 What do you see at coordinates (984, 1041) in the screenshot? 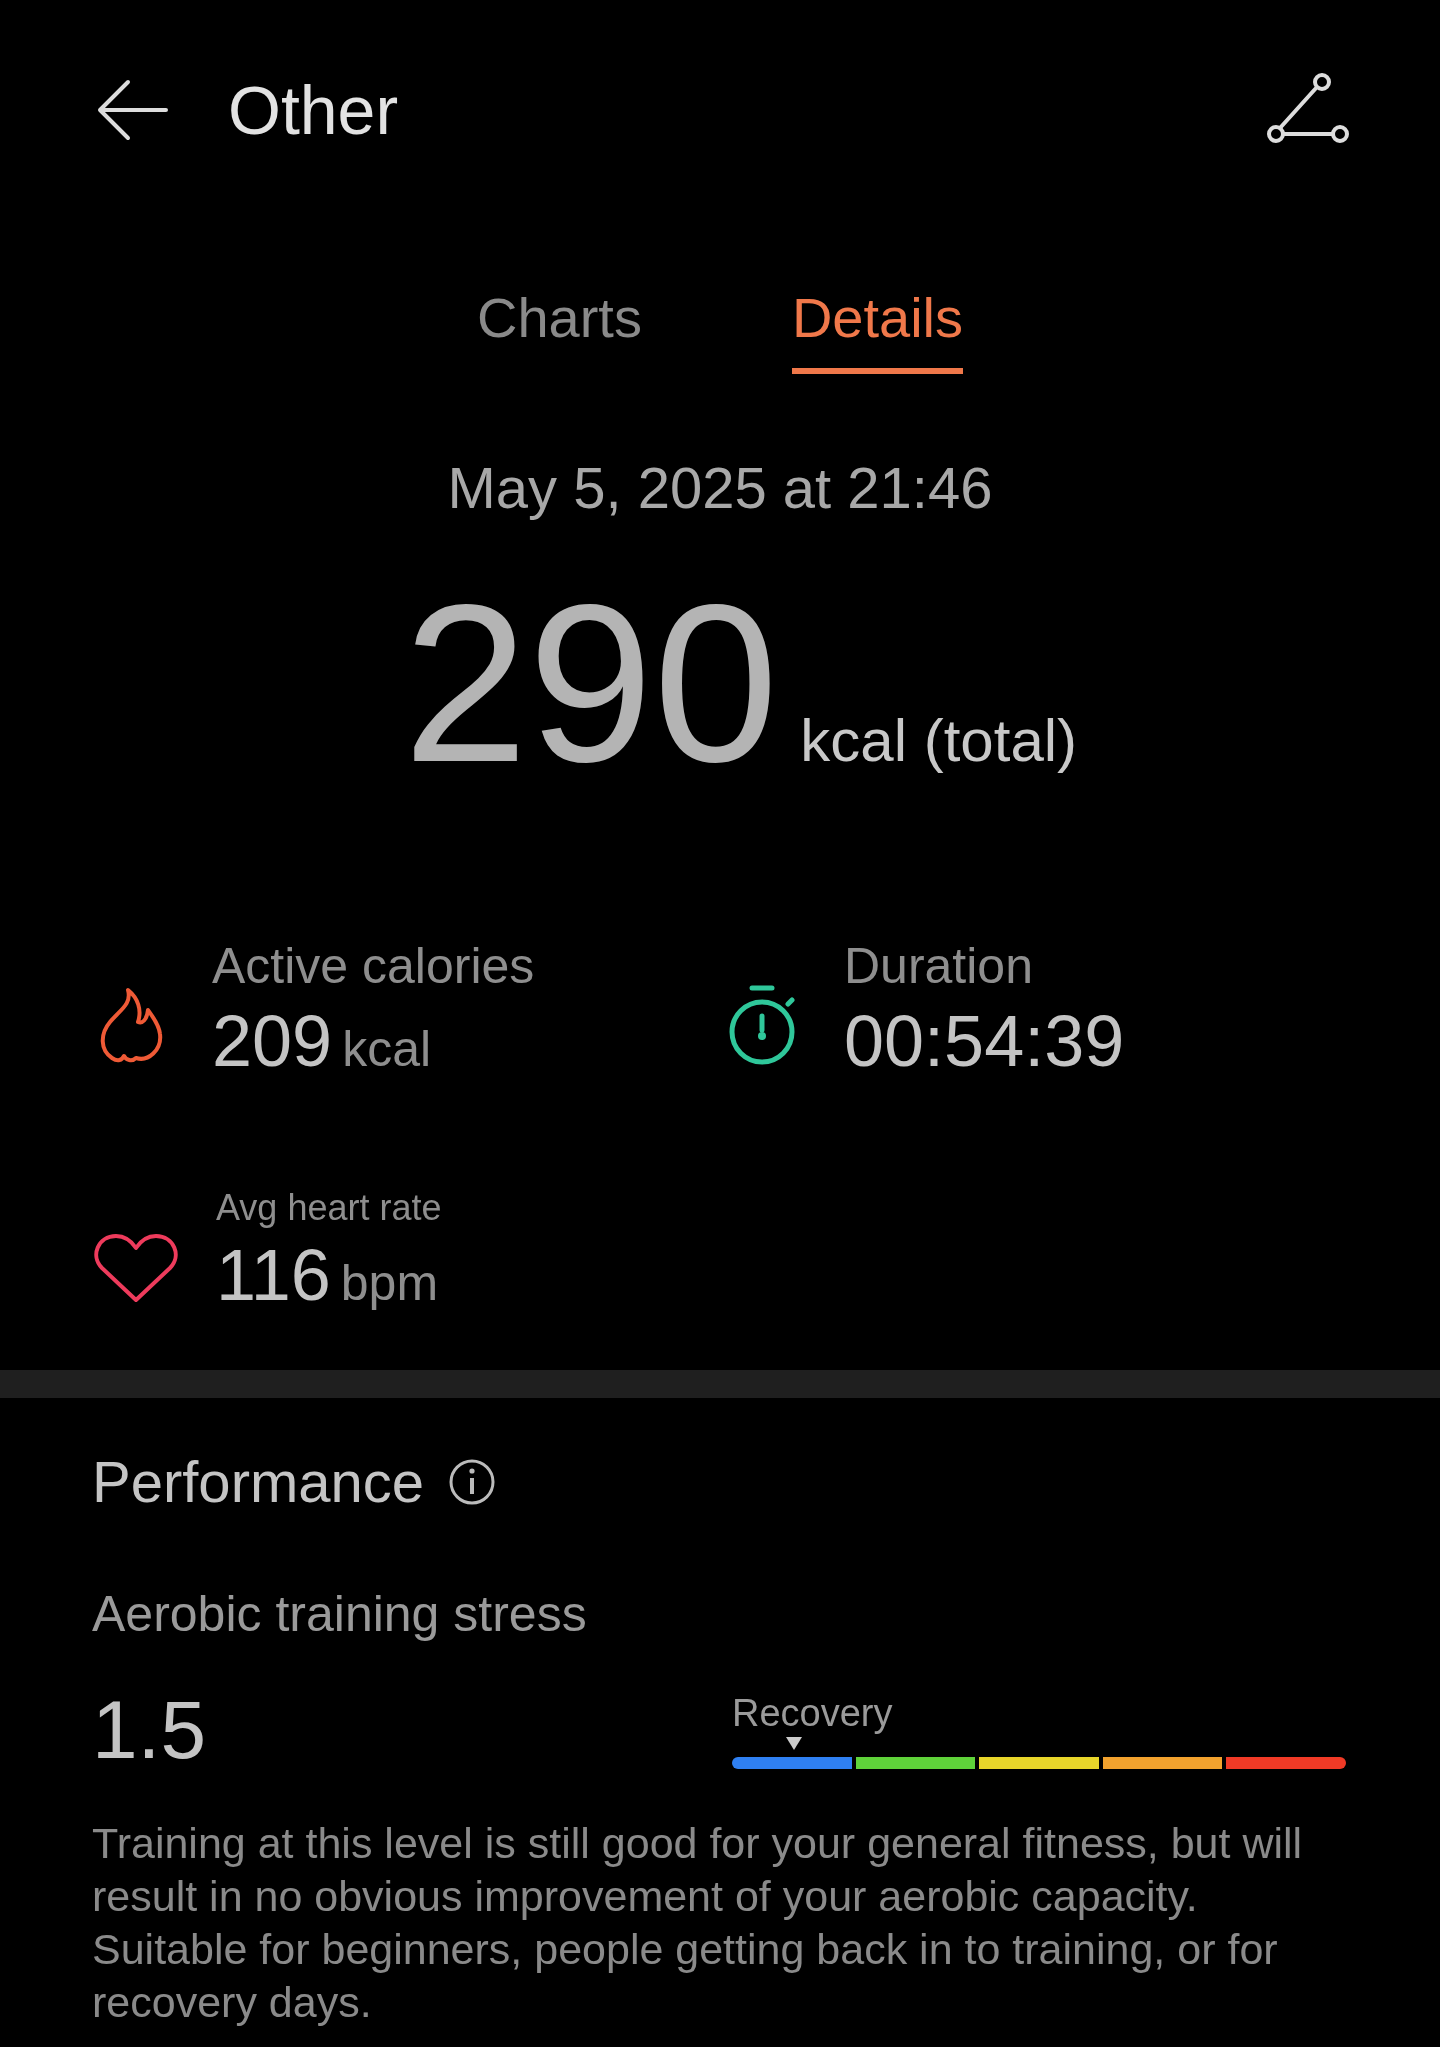
I see `stat-value: 00:54:39` at bounding box center [984, 1041].